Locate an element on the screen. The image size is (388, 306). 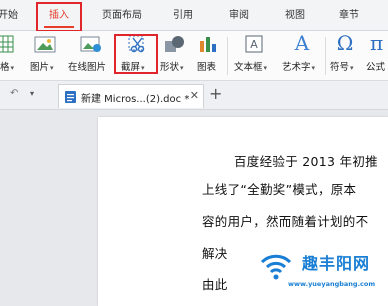
tab-reference: 引用 is located at coordinates (183, 16).